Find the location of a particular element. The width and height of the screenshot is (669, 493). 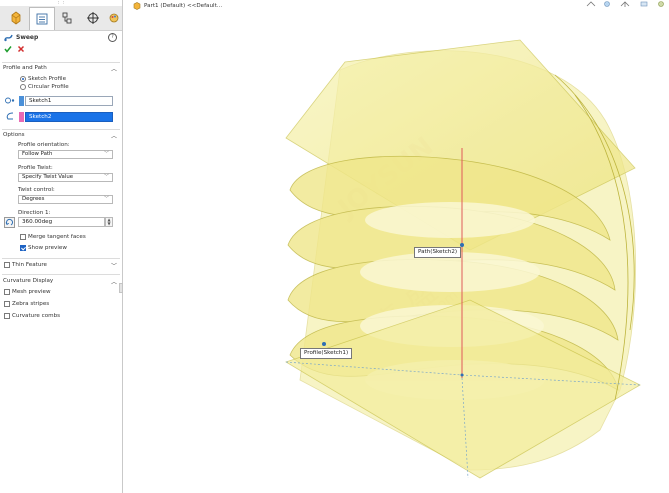

ok-button is located at coordinates (8, 50).